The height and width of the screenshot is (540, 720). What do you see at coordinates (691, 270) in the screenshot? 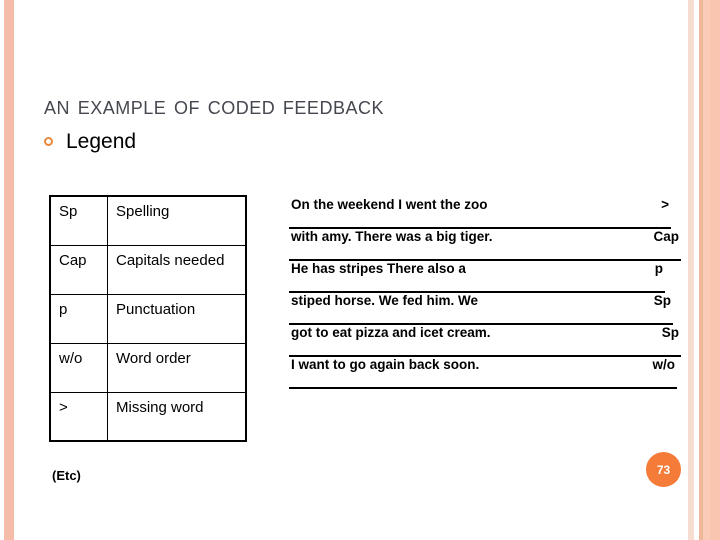
I see `right-edge-stripe-outer` at bounding box center [691, 270].